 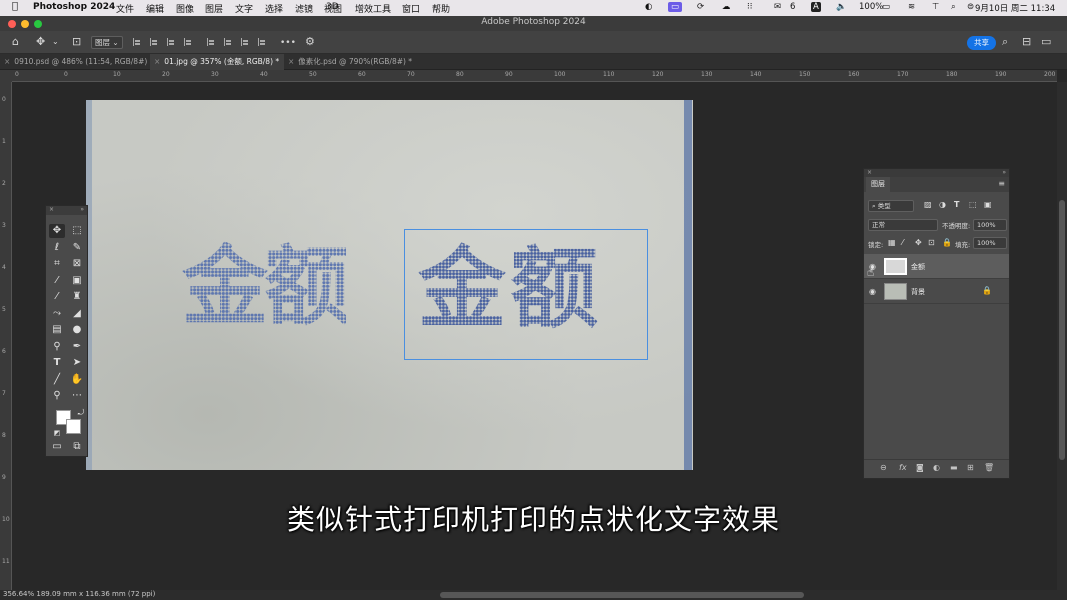 What do you see at coordinates (274, 8) in the screenshot?
I see `menu-select: 选择` at bounding box center [274, 8].